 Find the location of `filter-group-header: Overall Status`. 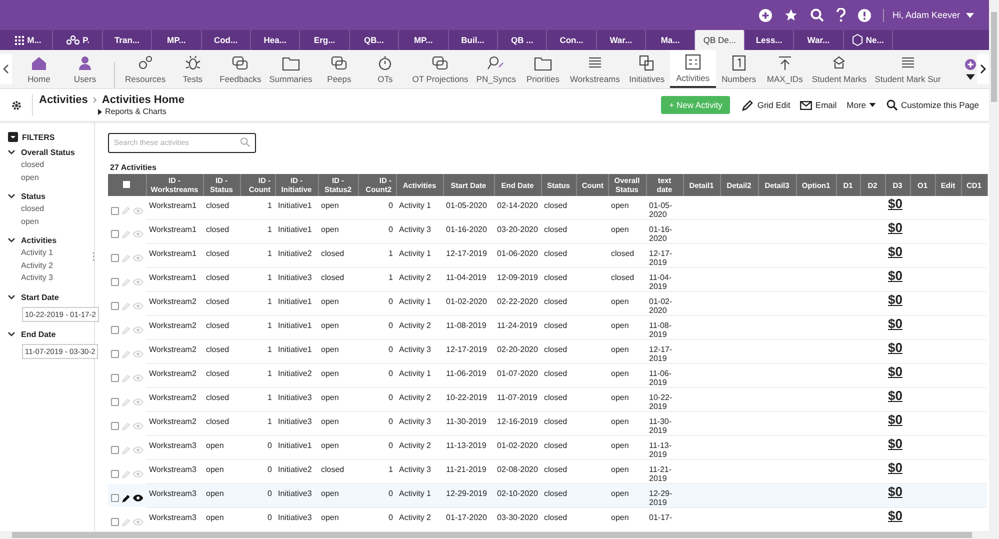

filter-group-header: Overall Status is located at coordinates (41, 152).